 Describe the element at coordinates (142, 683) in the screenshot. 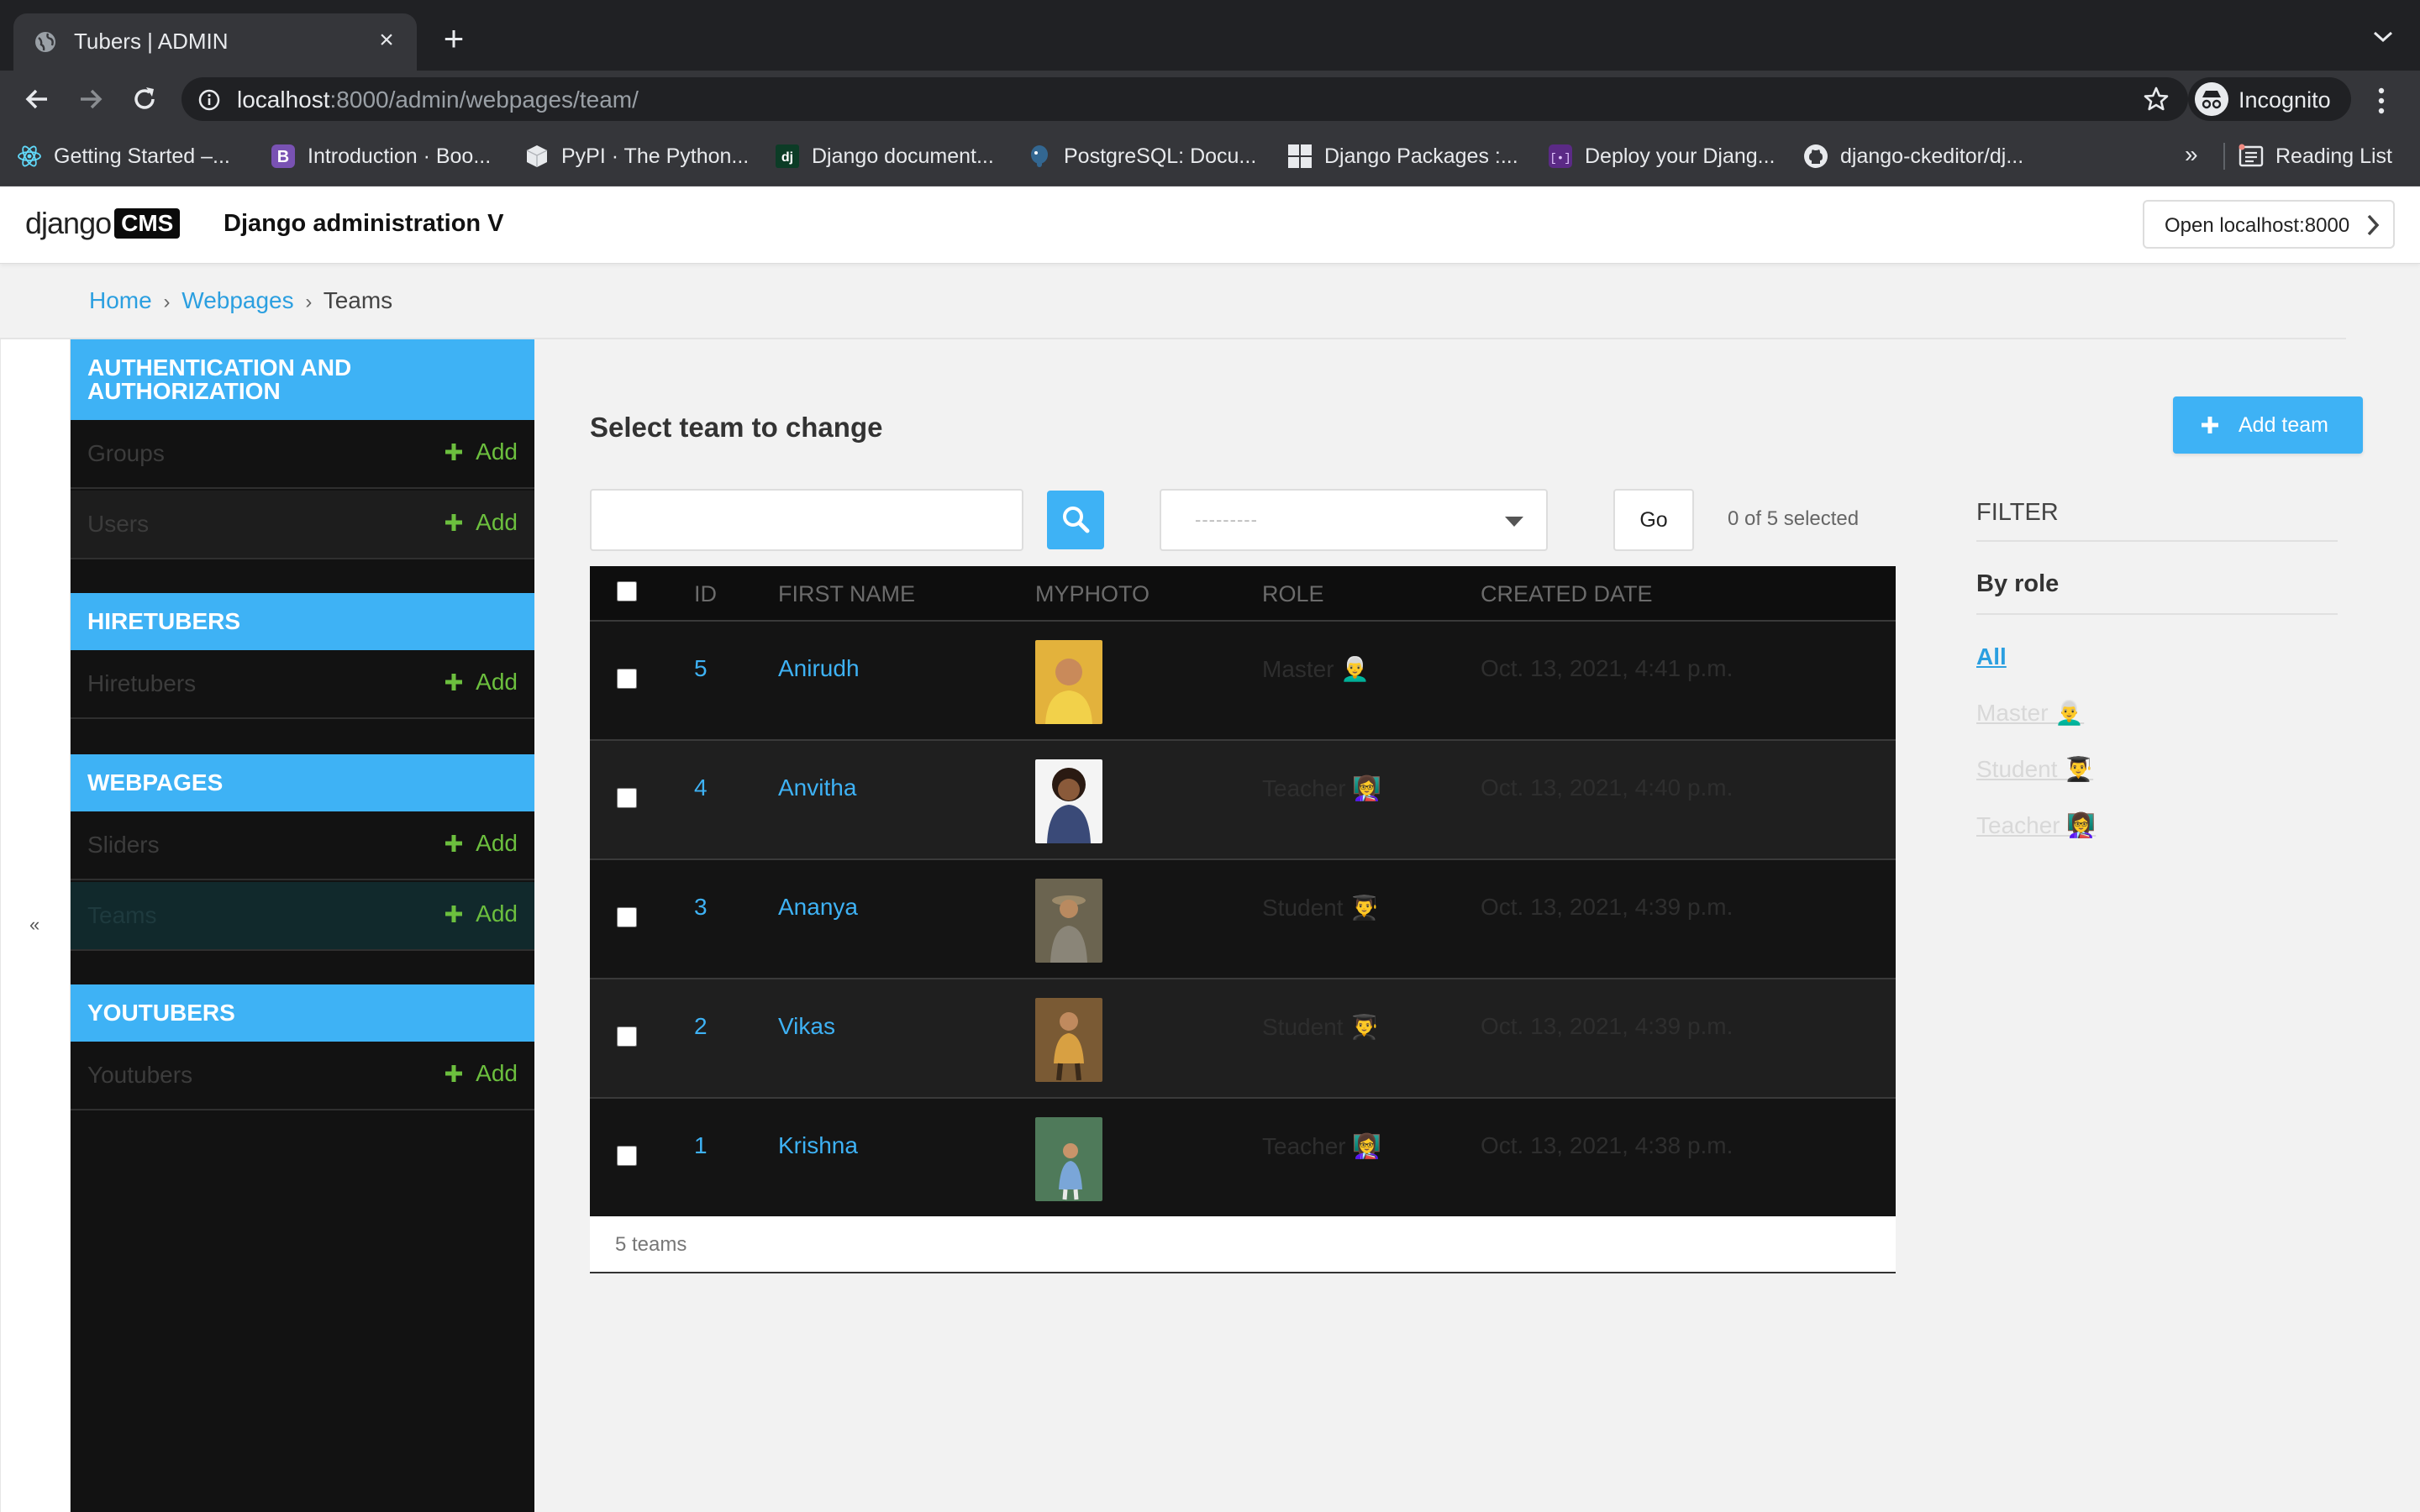

I see `model-link-hiretubers: Hiretubers` at that location.